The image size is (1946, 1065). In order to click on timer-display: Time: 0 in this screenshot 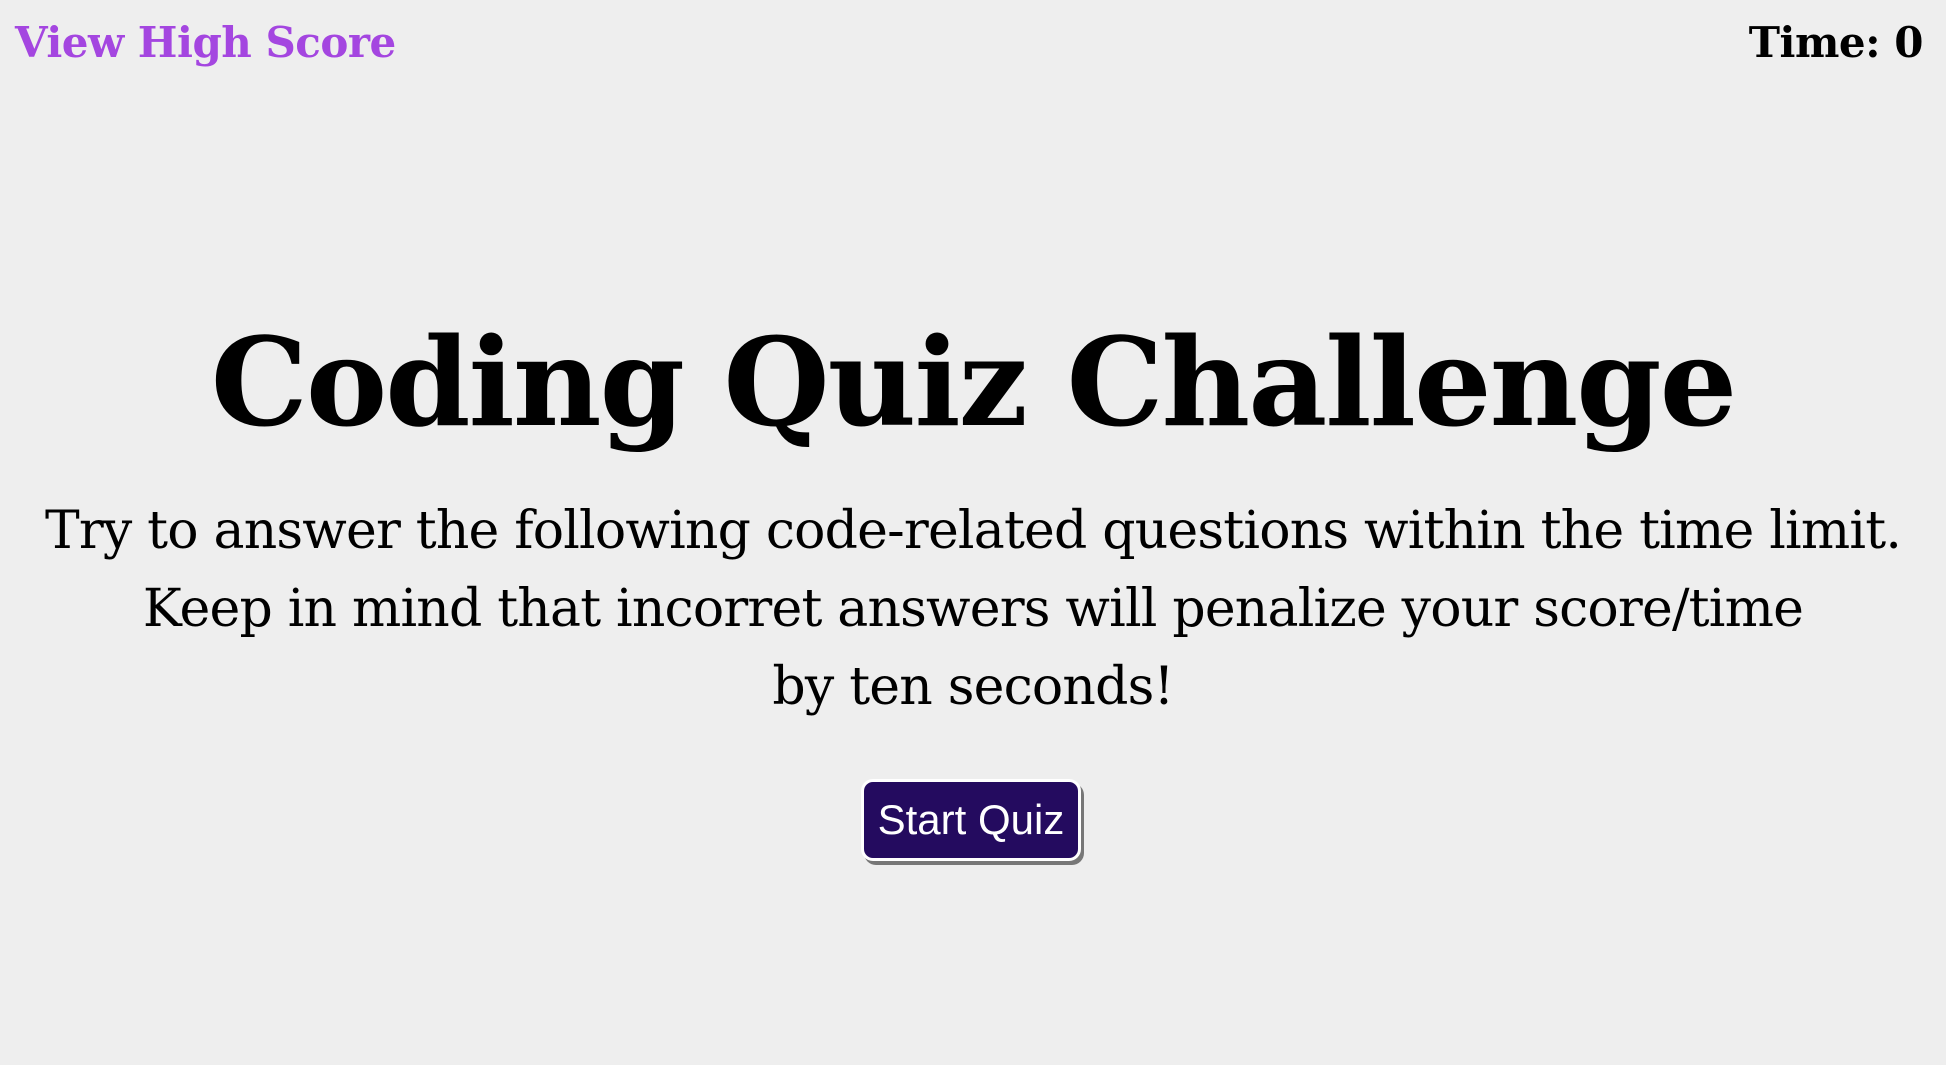, I will do `click(1836, 42)`.